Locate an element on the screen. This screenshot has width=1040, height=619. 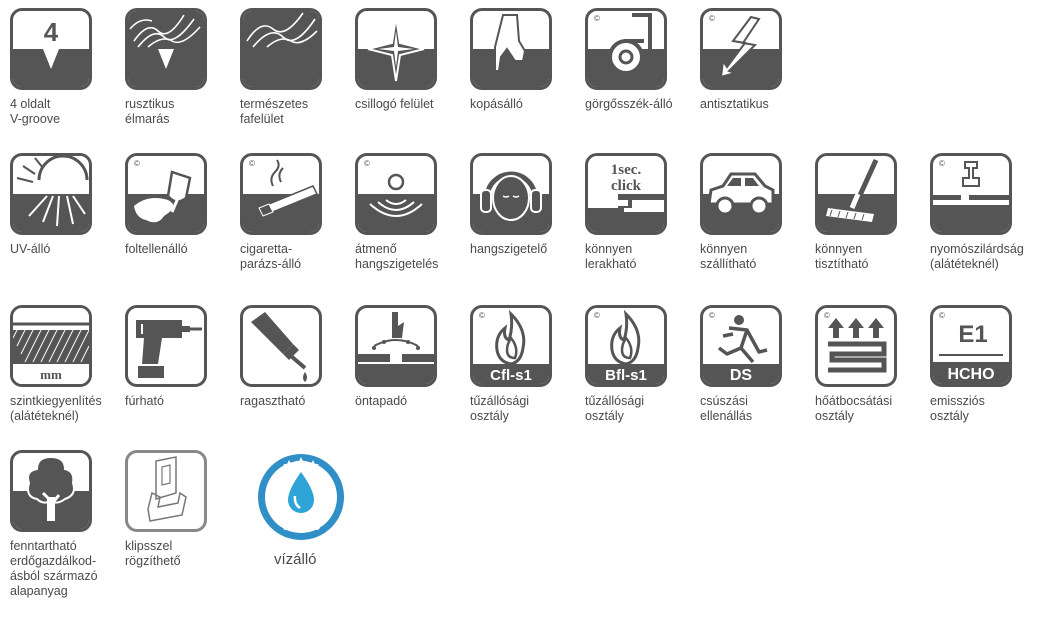
natural-wood-item: természetes fafelület is located at coordinates (296, 67).